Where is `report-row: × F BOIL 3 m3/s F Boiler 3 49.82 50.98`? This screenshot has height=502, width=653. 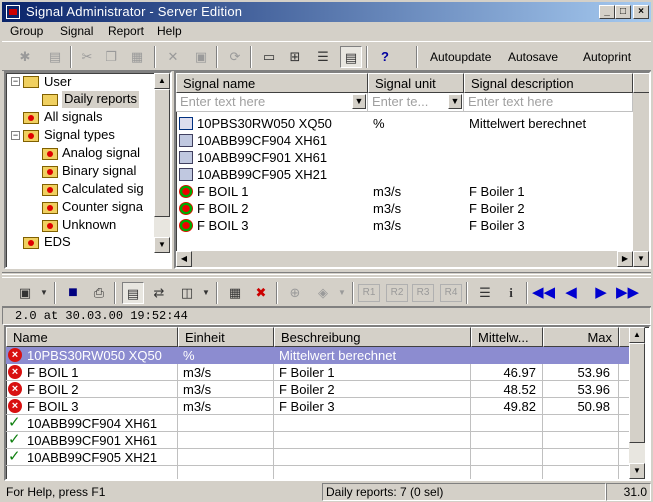
report-row: × F BOIL 3 m3/s F Boiler 3 49.82 50.98 is located at coordinates (317, 406).